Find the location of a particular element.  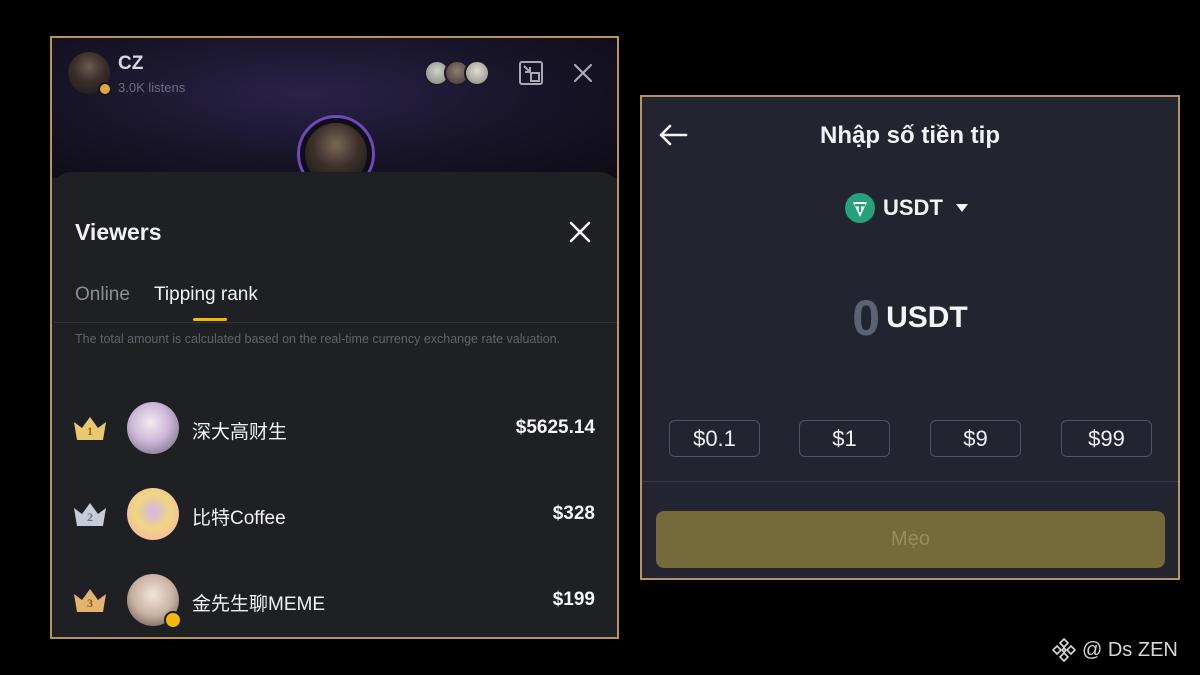

host-avatar is located at coordinates (90, 74).